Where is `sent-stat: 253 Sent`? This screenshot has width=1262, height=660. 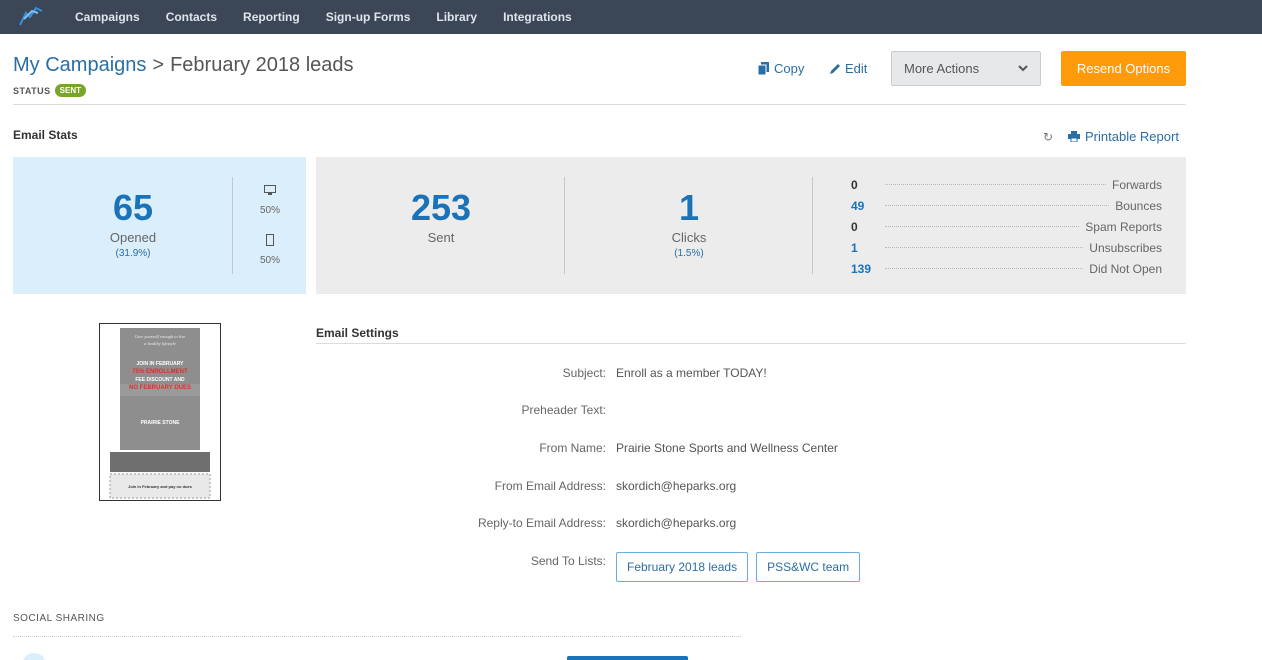
sent-stat: 253 Sent is located at coordinates (441, 216).